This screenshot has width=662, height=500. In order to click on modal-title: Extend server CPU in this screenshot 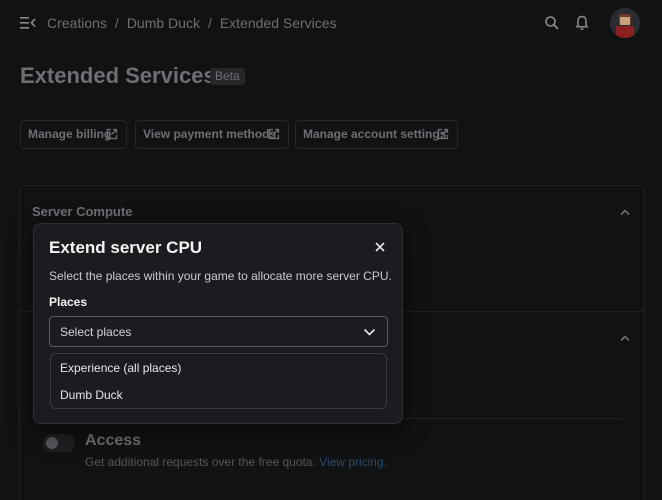, I will do `click(126, 247)`.